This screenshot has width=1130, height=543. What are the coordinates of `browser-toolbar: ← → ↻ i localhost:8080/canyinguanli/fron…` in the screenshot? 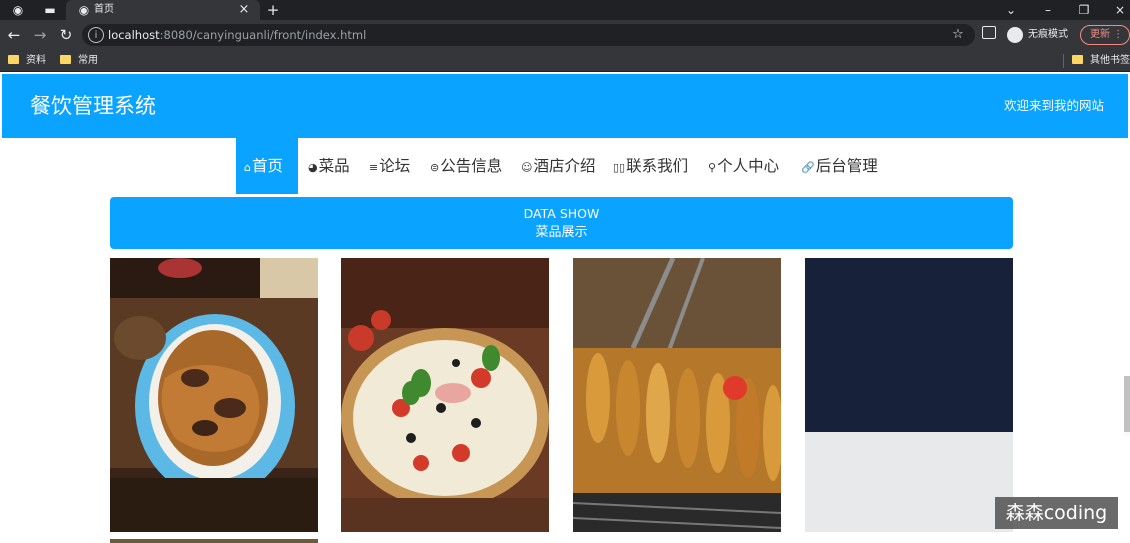 It's located at (565, 35).